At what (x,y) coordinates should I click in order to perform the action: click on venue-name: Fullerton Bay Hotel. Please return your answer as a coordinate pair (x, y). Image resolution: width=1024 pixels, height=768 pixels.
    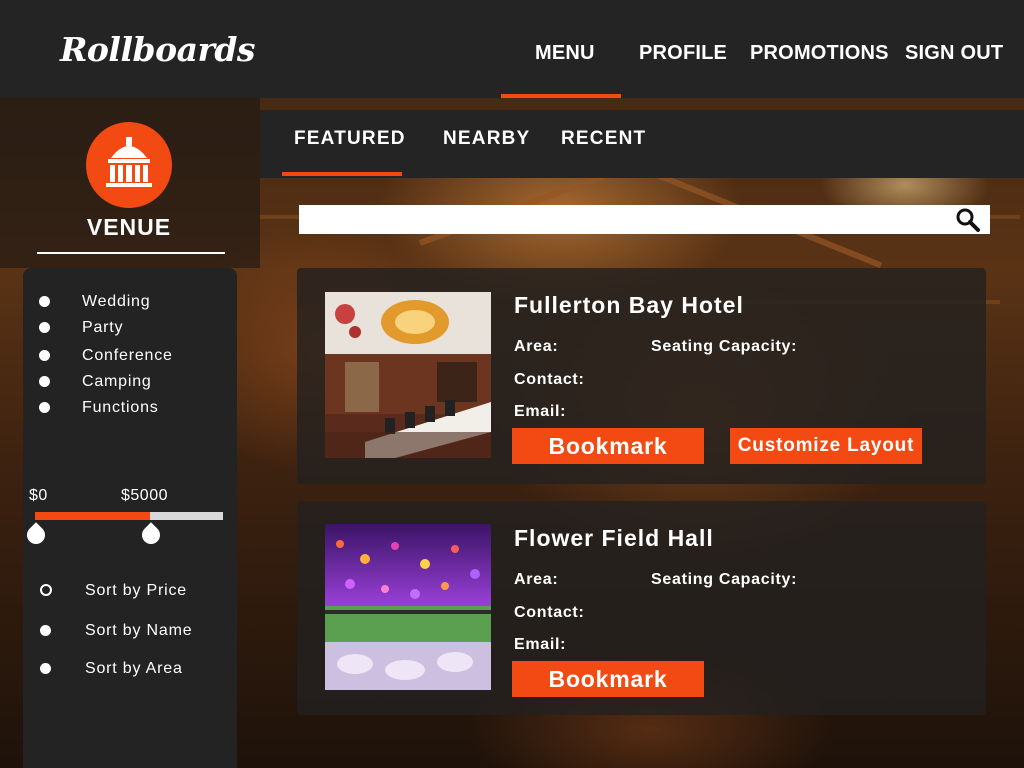
    Looking at the image, I should click on (629, 305).